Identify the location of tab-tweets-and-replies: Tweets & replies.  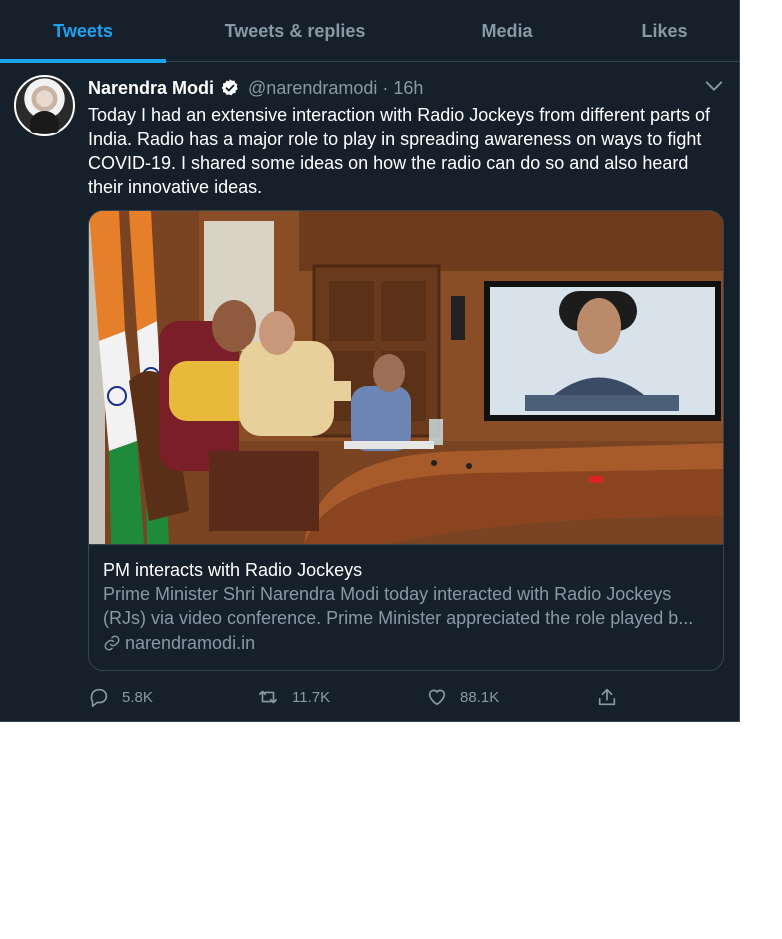
(295, 31).